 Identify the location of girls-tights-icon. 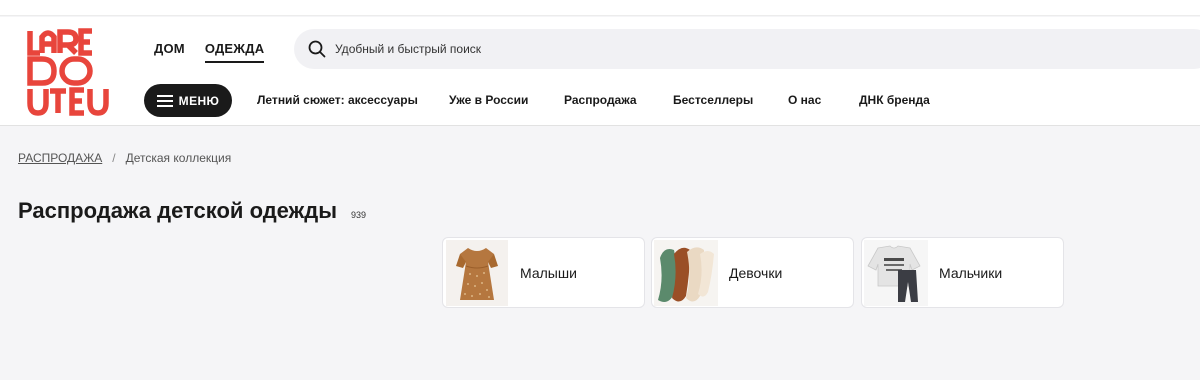
(686, 272).